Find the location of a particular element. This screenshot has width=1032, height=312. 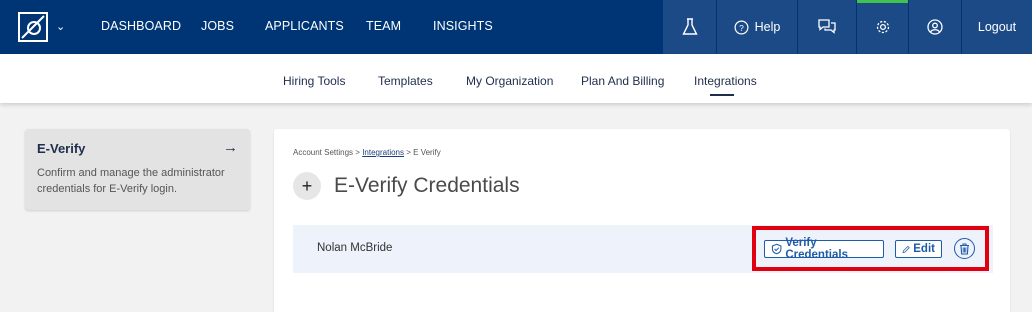

arrow-right-icon: → is located at coordinates (230, 147).